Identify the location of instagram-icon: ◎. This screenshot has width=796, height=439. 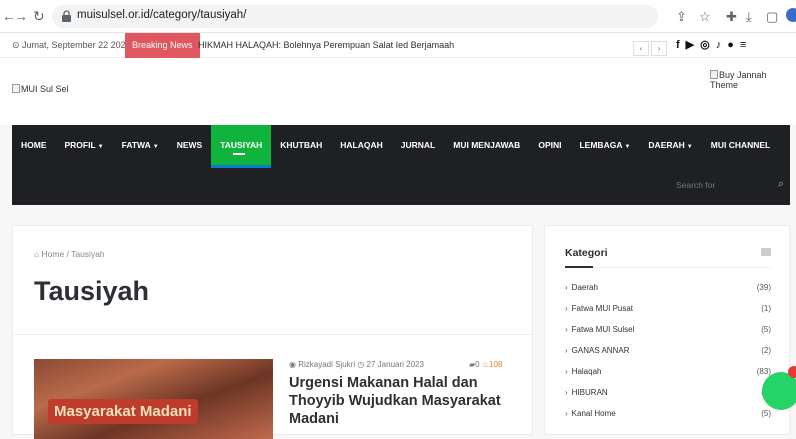
(708, 45).